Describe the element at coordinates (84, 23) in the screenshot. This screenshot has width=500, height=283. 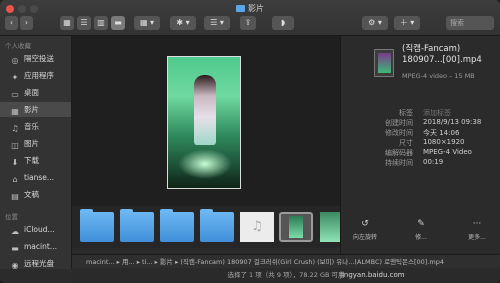
I see `list-view-button: ☰` at that location.